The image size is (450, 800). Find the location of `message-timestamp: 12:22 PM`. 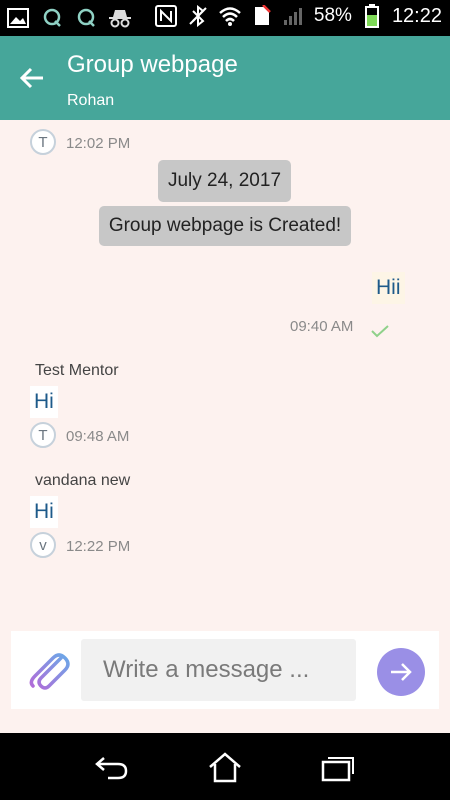

message-timestamp: 12:22 PM is located at coordinates (98, 546).